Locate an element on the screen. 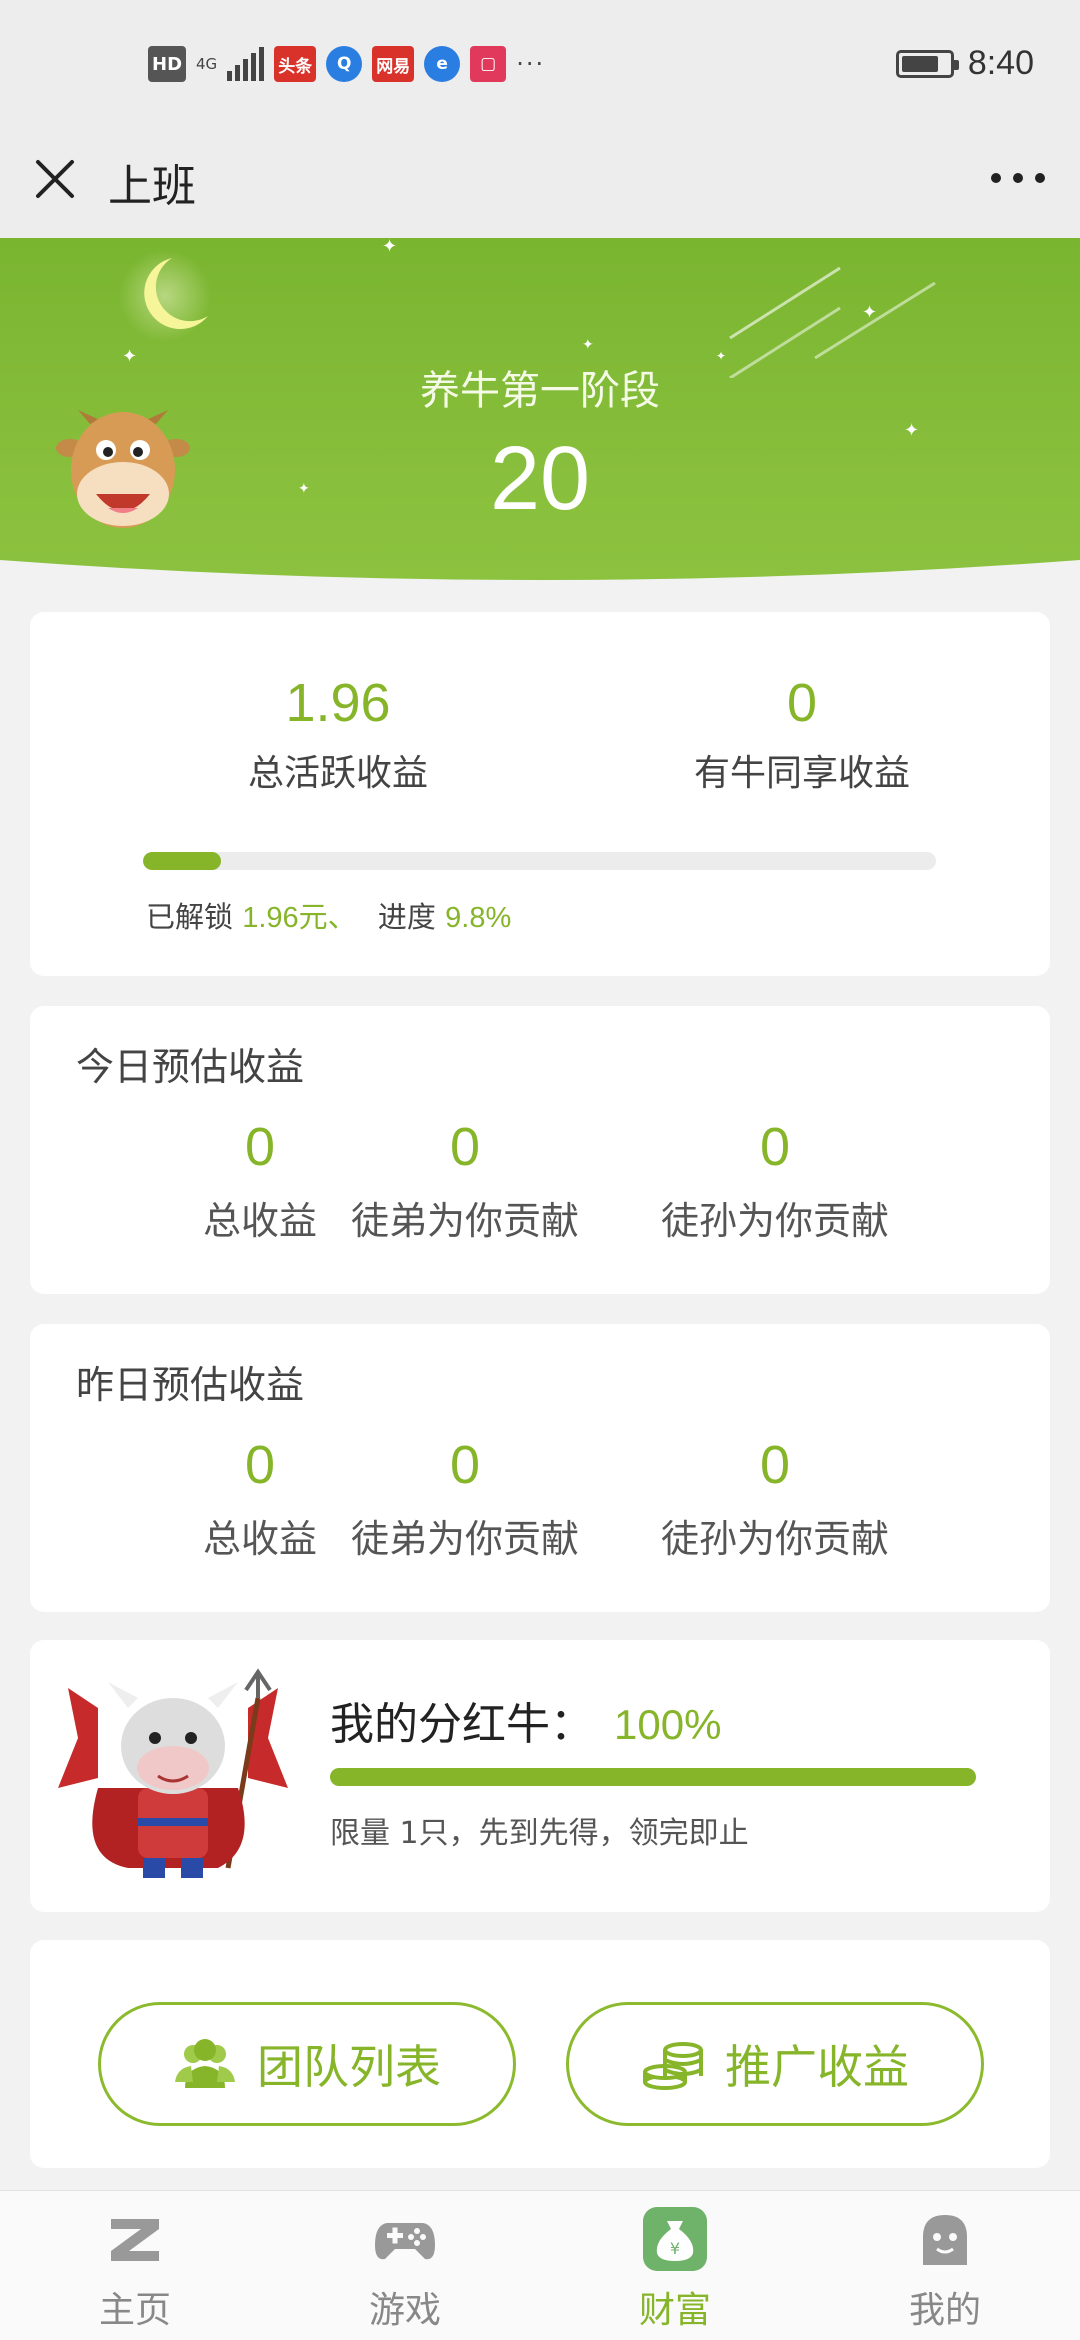 The width and height of the screenshot is (1080, 2340). tab-home: 主页 is located at coordinates (135, 2265).